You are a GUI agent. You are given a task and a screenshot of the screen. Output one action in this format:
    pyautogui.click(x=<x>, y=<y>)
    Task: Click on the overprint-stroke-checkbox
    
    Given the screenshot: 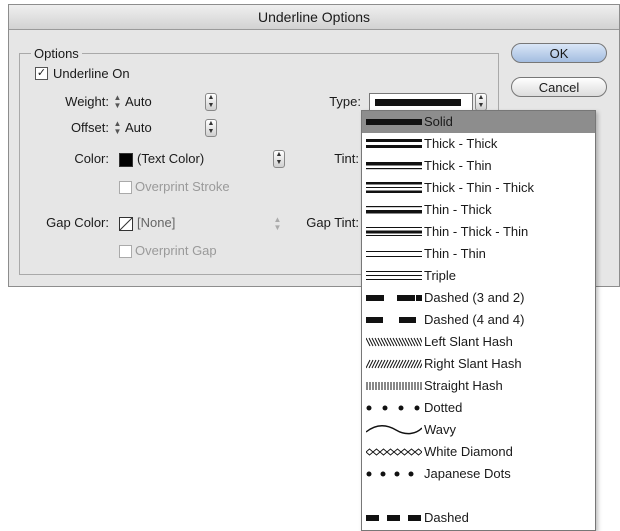 What is the action you would take?
    pyautogui.click(x=125, y=187)
    